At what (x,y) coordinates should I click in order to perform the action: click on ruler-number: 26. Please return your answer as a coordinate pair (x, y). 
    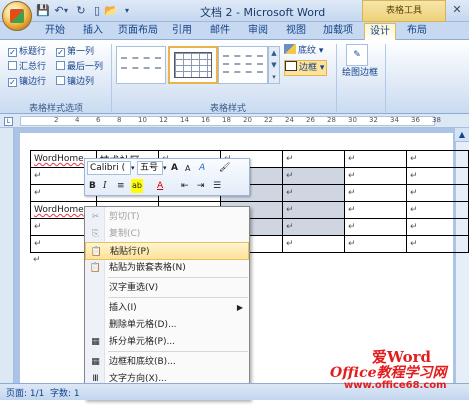
    Looking at the image, I should click on (310, 120).